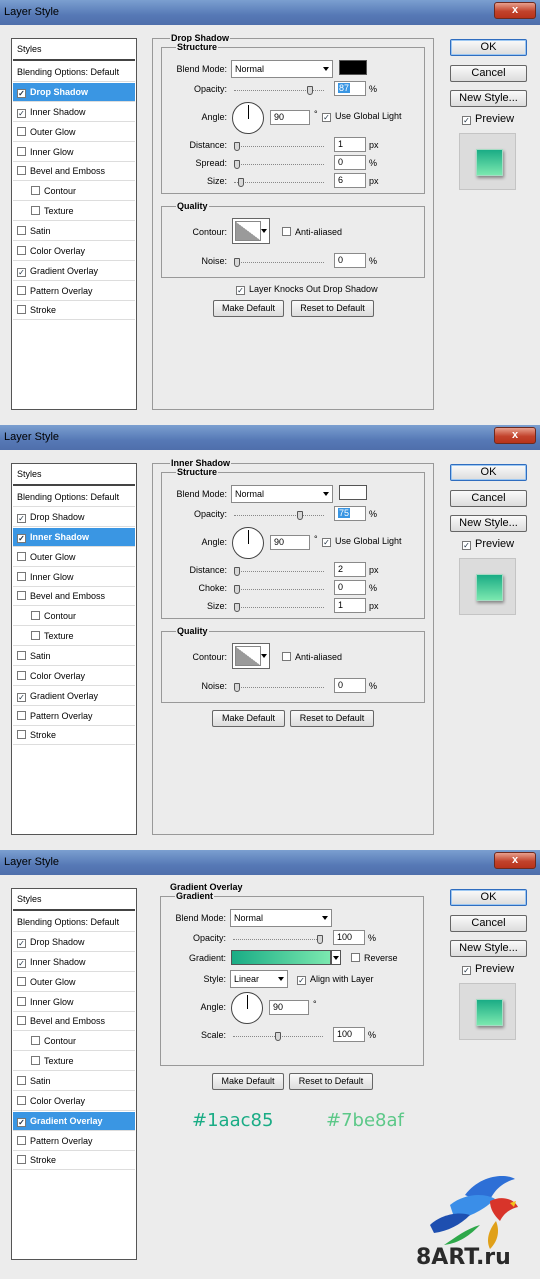  What do you see at coordinates (488, 897) in the screenshot?
I see `ok-button: OK` at bounding box center [488, 897].